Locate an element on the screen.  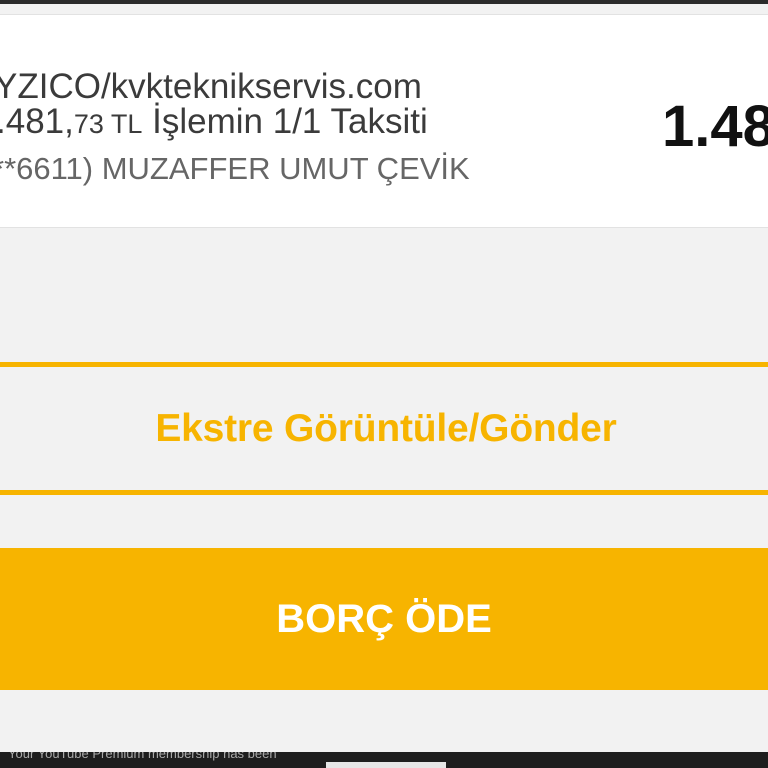
cardholder-info: **6611) MUZAFFER UMUT ÇEVİK is located at coordinates (235, 168).